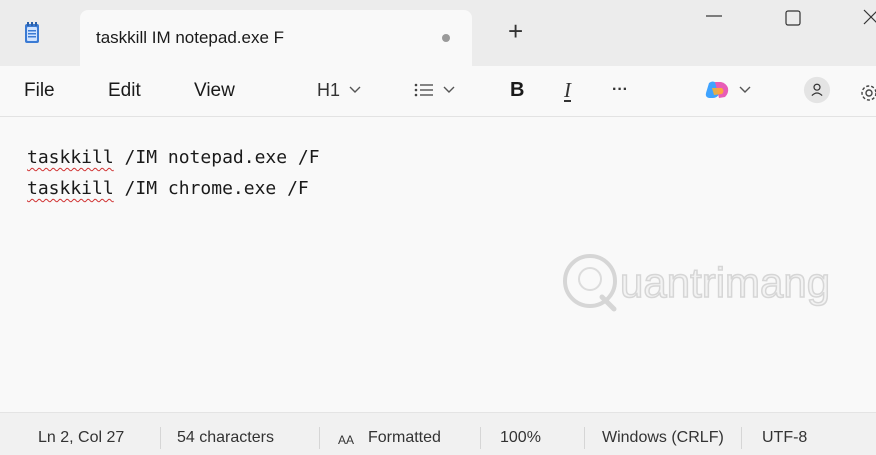 The width and height of the screenshot is (876, 455). What do you see at coordinates (665, 438) in the screenshot?
I see `line-ending: Windows (CRLF)` at bounding box center [665, 438].